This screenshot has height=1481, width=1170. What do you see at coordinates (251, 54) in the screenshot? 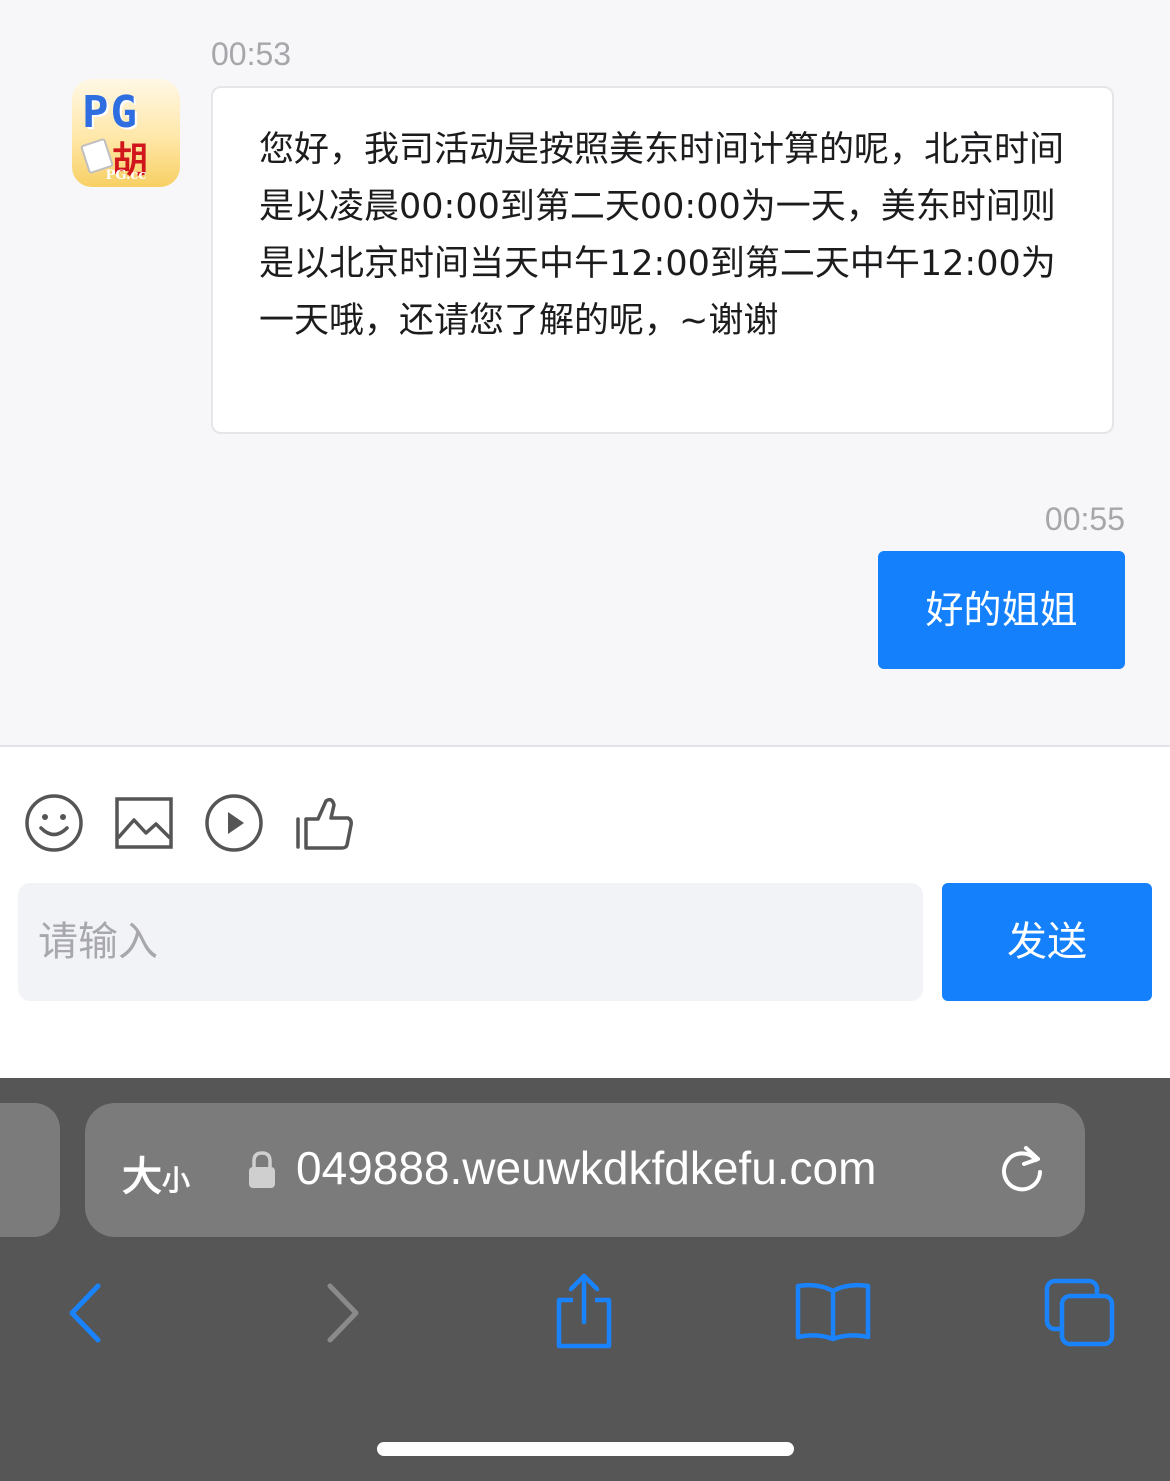
I see `message-timestamp: 00:53` at bounding box center [251, 54].